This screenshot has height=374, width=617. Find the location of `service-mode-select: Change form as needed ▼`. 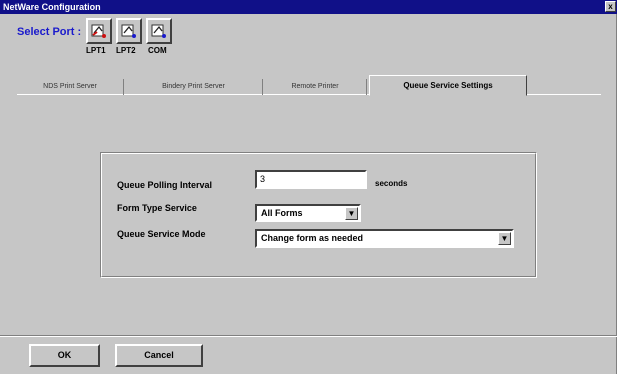

service-mode-select: Change form as needed ▼ is located at coordinates (384, 238).